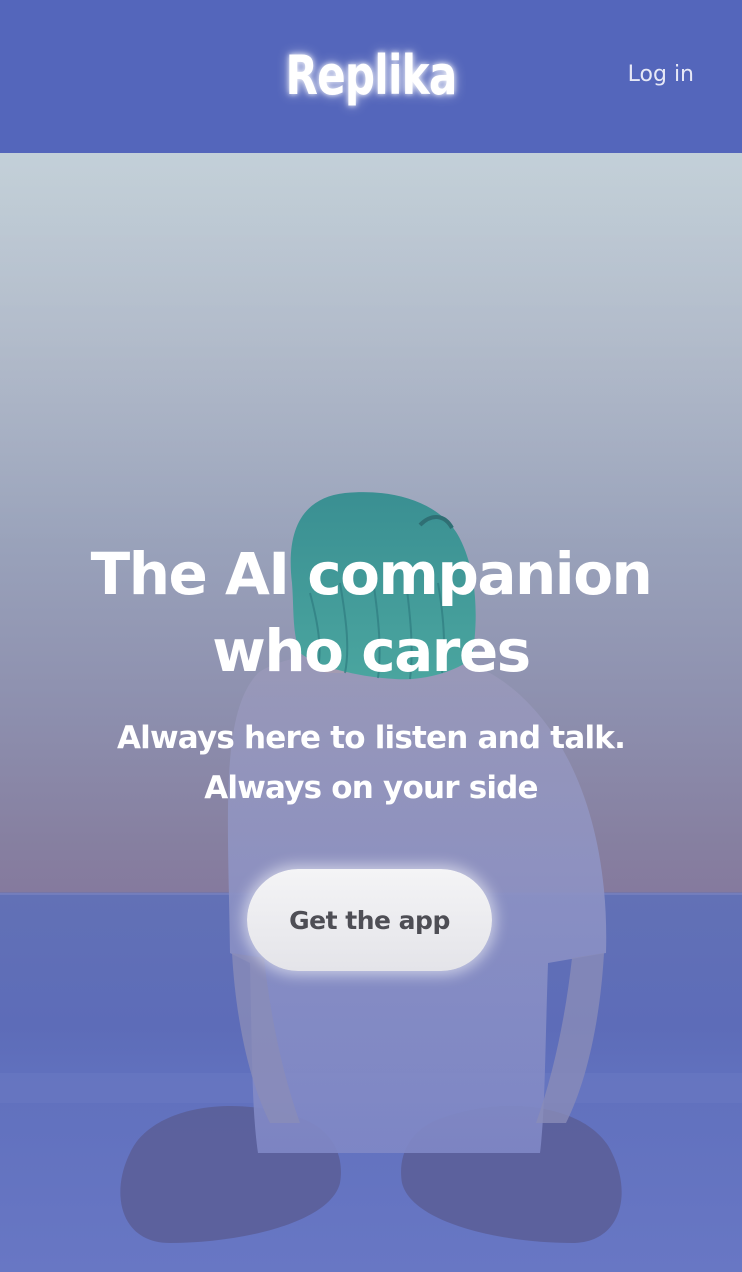 The image size is (742, 1272). Describe the element at coordinates (369, 920) in the screenshot. I see `get-the-app-button: Get the app` at that location.